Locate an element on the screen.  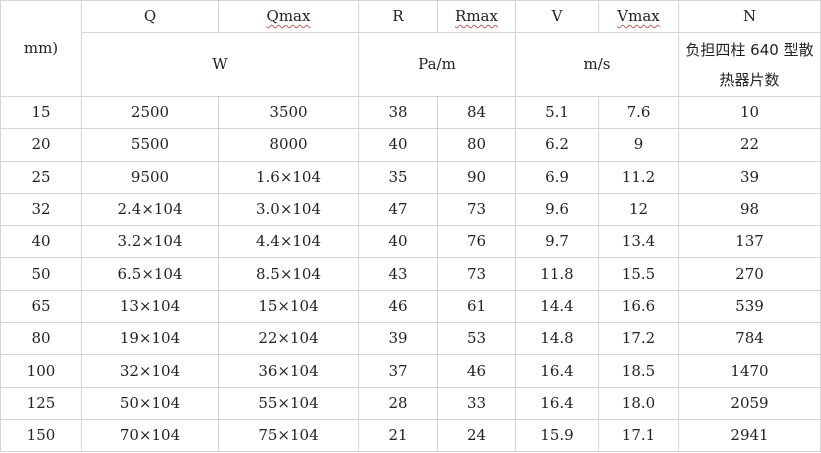
cell-qmax: 8000 is located at coordinates (288, 145).